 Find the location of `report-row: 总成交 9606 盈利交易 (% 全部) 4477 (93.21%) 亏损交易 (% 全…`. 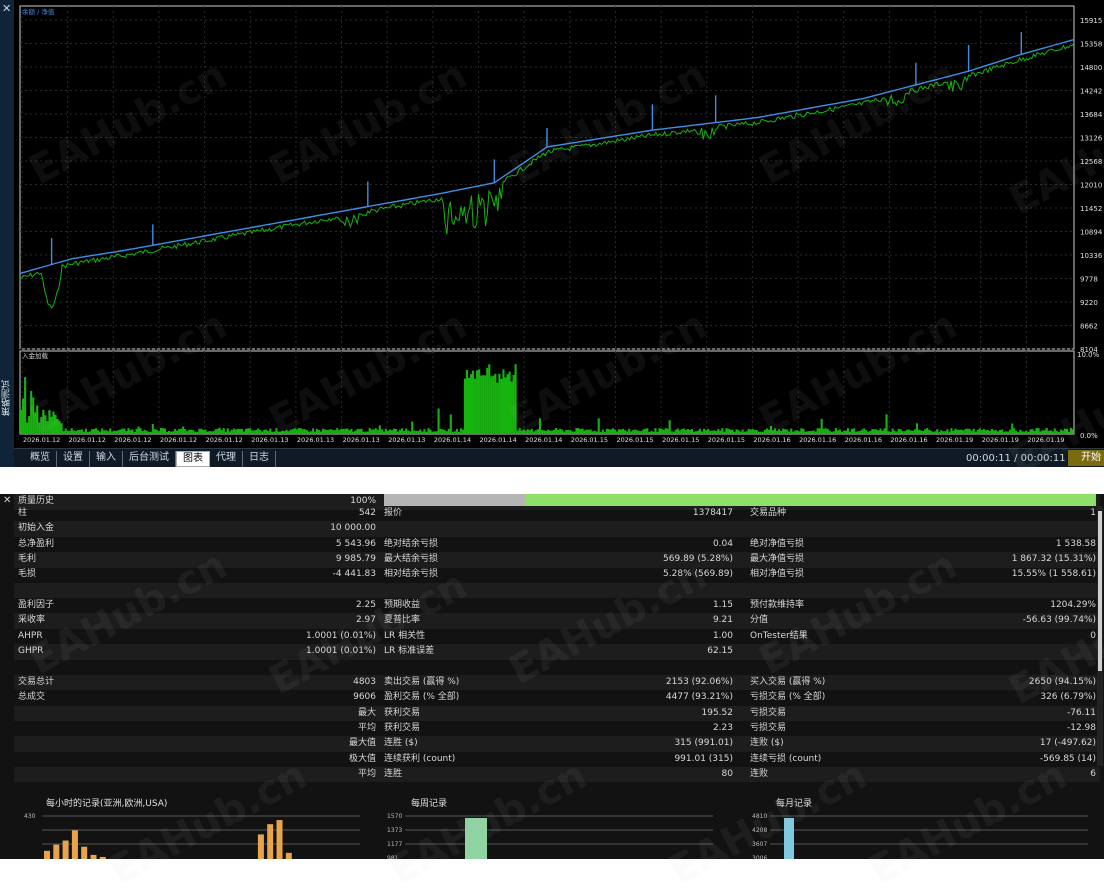

report-row: 总成交 9606 盈利交易 (% 全部) 4477 (93.21%) 亏损交易 (% 全… is located at coordinates (557, 698).